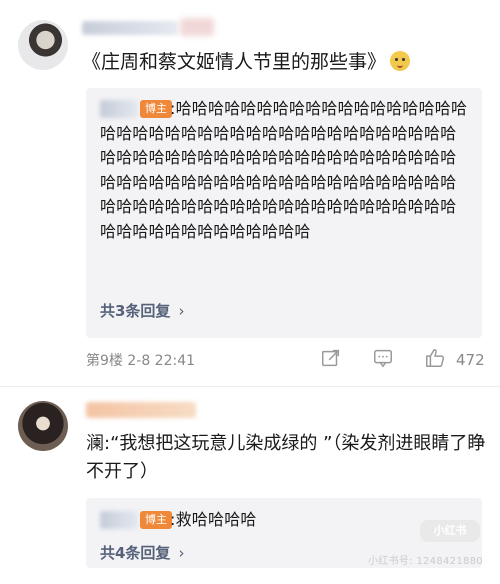 This screenshot has height=584, width=500. What do you see at coordinates (250, 386) in the screenshot?
I see `comment-divider` at bounding box center [250, 386].